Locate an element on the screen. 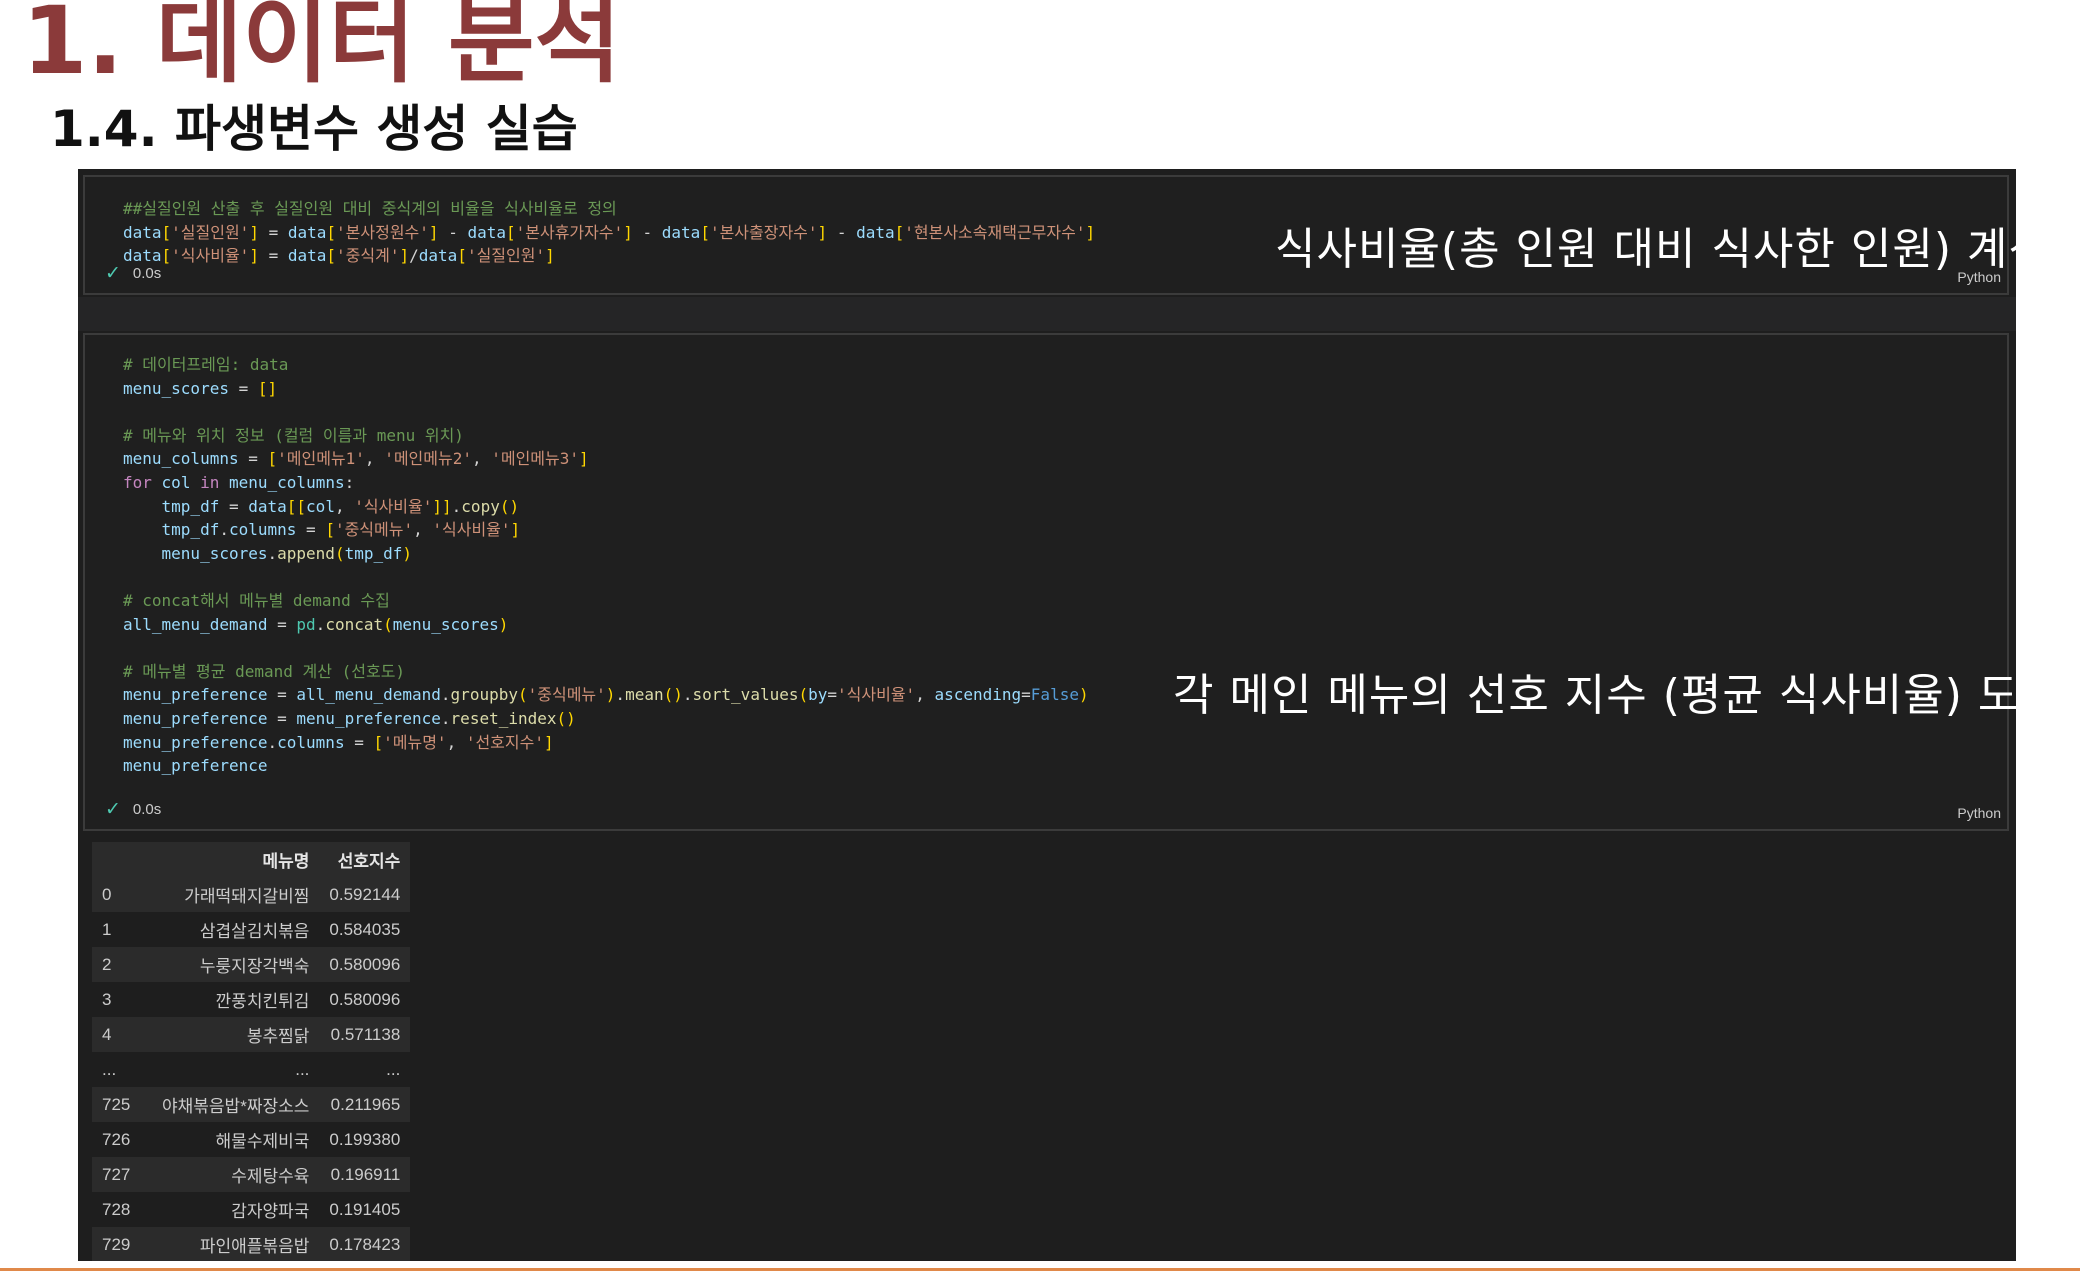 The width and height of the screenshot is (2080, 1274). table-cell-menu-name: 깐풍치킨튀김 is located at coordinates (262, 1001).